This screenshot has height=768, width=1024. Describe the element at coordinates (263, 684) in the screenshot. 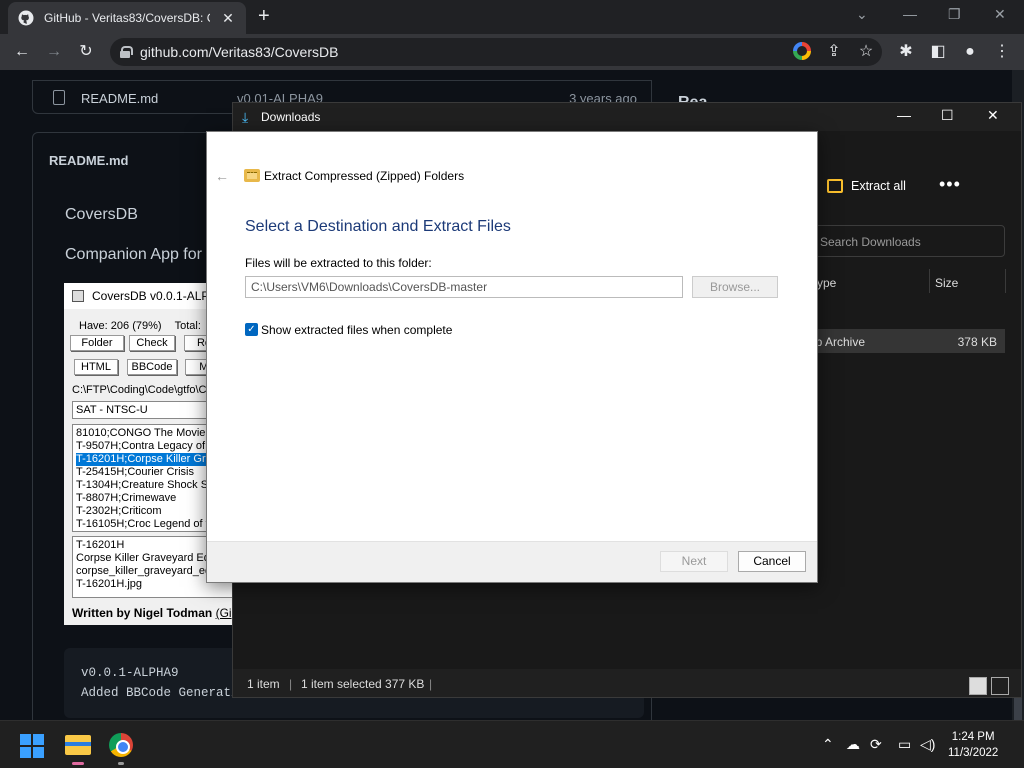

I see `item-count: 1 item` at that location.